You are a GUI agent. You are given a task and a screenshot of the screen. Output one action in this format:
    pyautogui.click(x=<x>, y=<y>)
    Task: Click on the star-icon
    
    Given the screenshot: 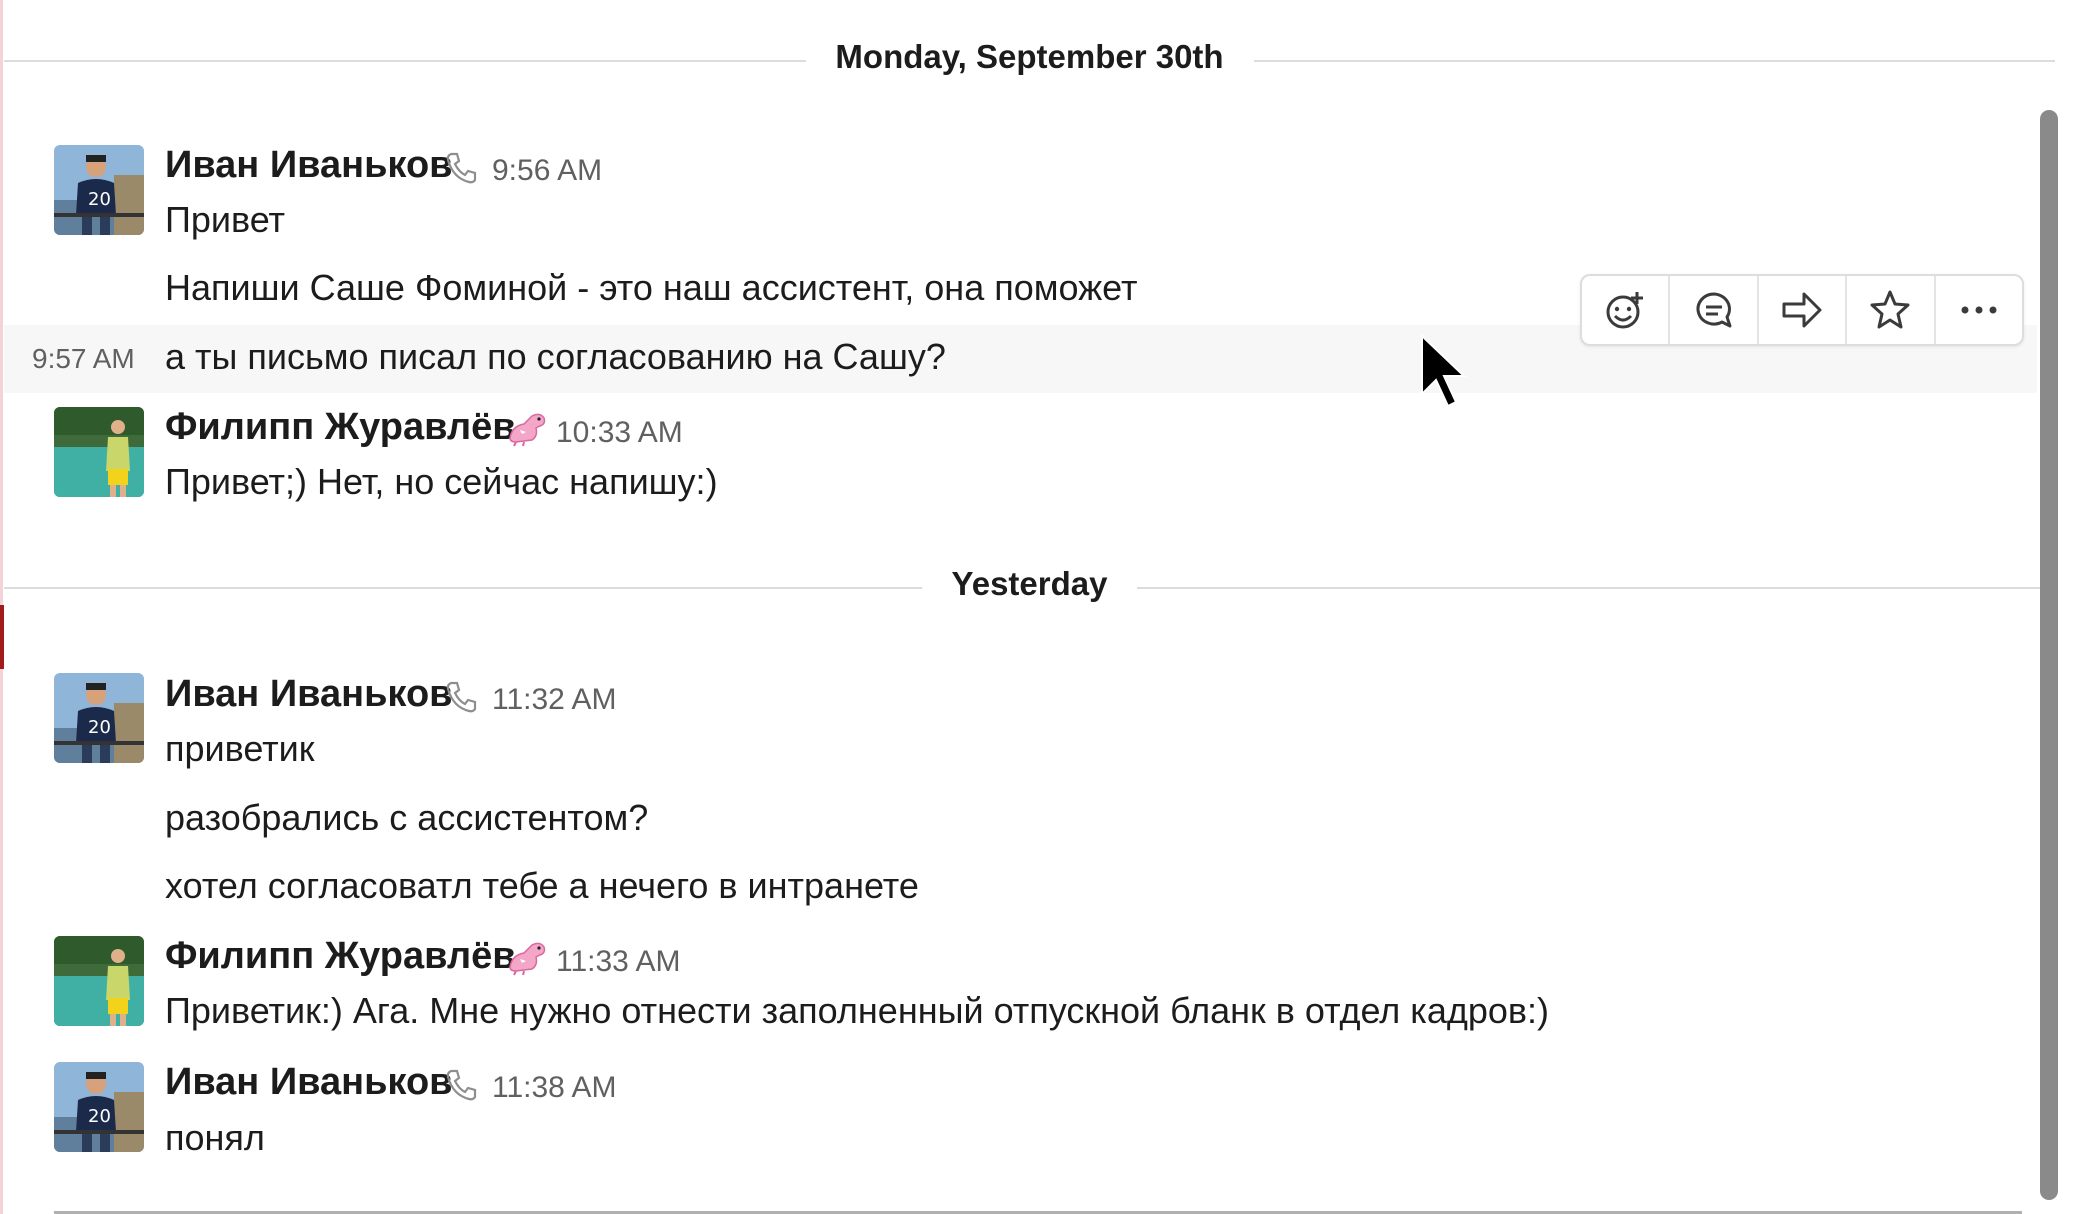 What is the action you would take?
    pyautogui.click(x=1890, y=309)
    